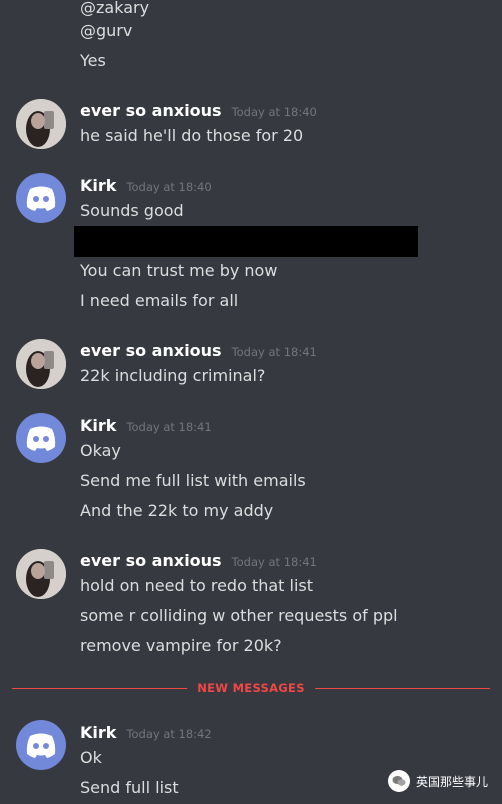 This screenshot has height=804, width=502. What do you see at coordinates (159, 300) in the screenshot?
I see `message-line: I need emails for all` at bounding box center [159, 300].